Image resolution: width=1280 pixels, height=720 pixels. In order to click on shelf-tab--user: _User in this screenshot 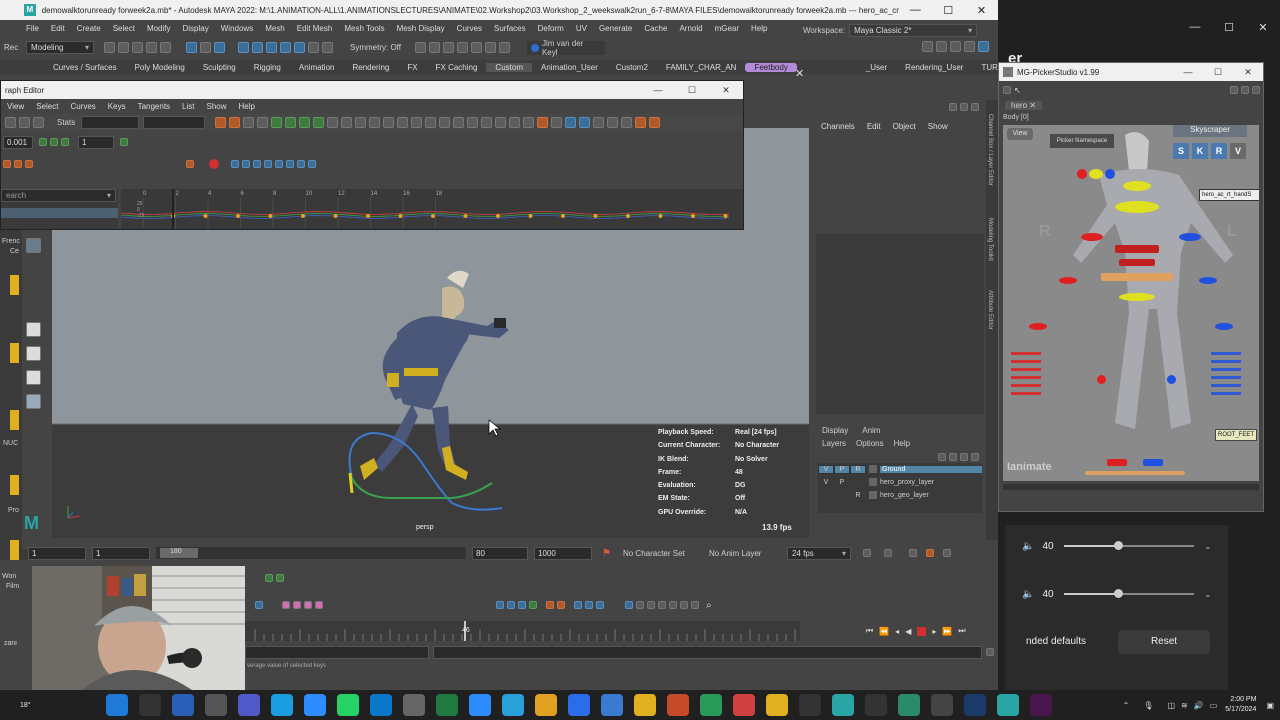, I will do `click(876, 67)`.